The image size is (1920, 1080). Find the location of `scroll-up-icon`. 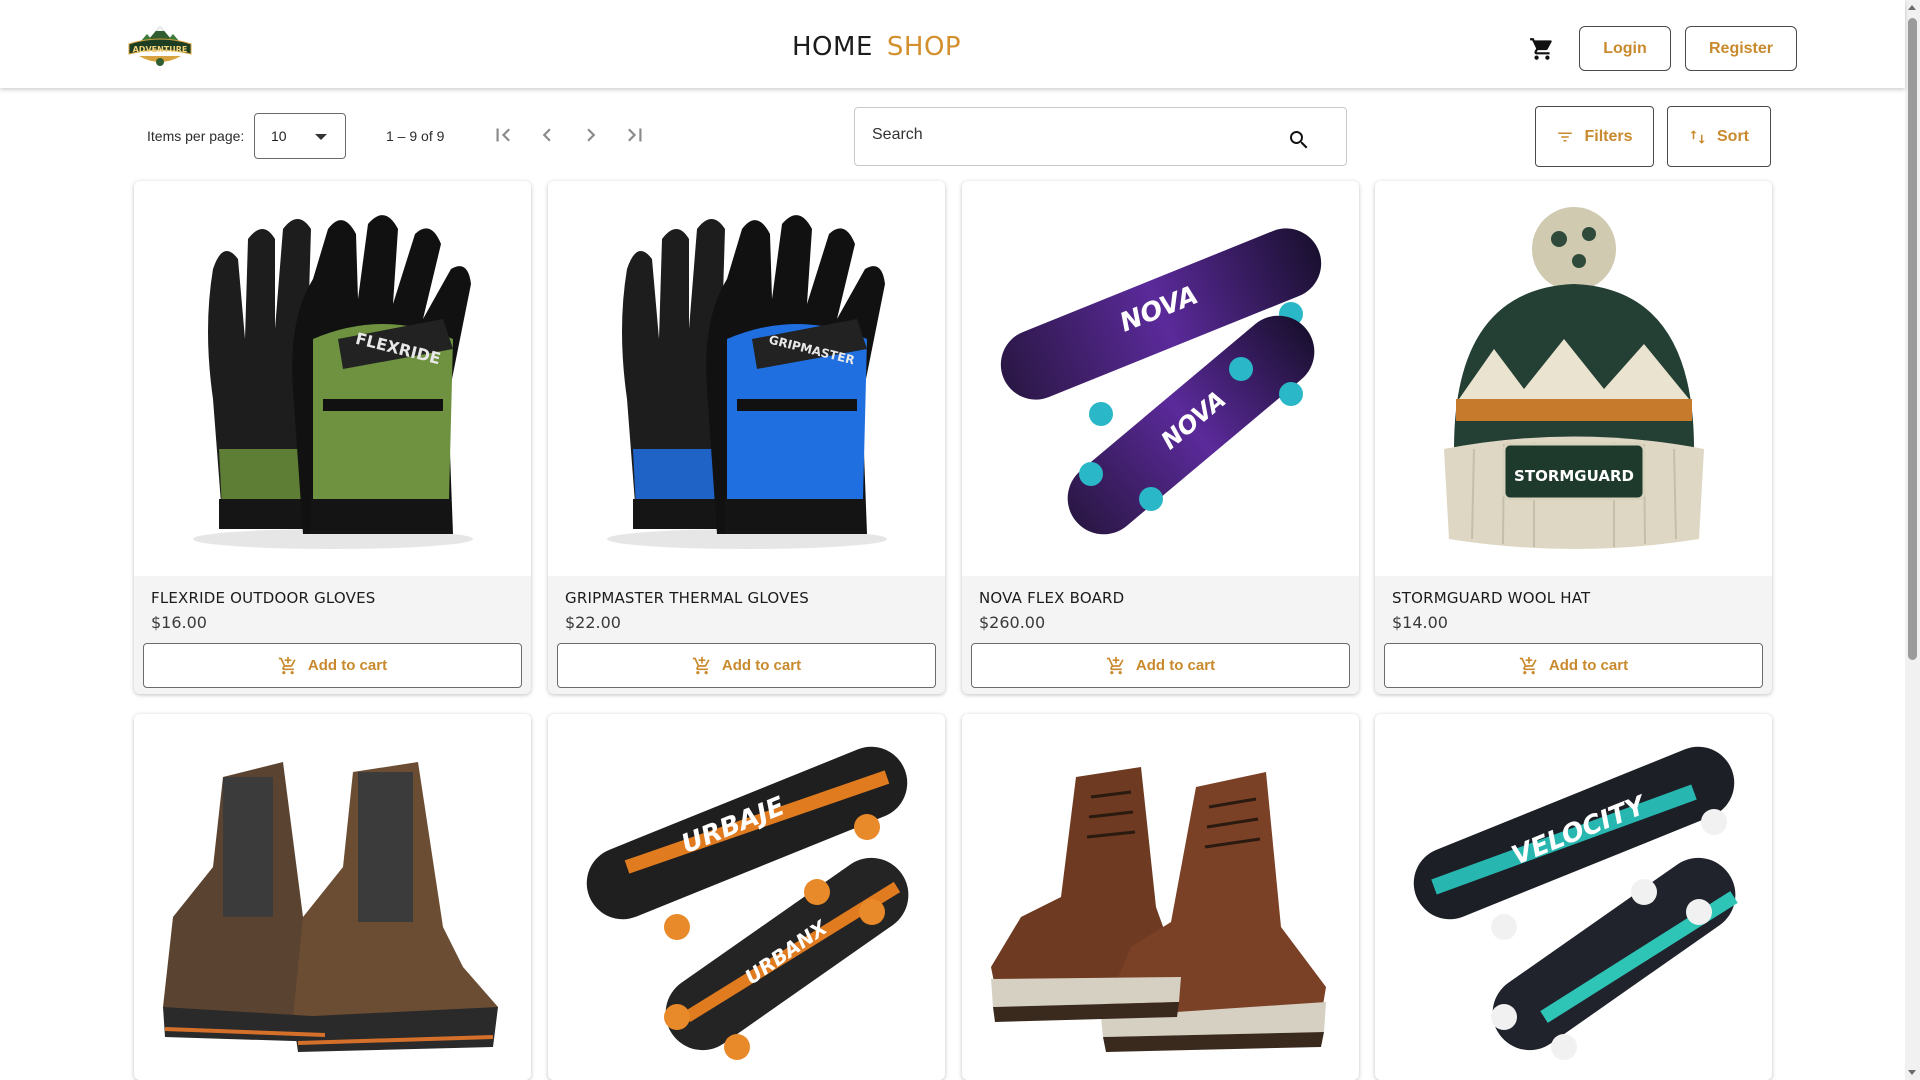

scroll-up-icon is located at coordinates (1912, 7).